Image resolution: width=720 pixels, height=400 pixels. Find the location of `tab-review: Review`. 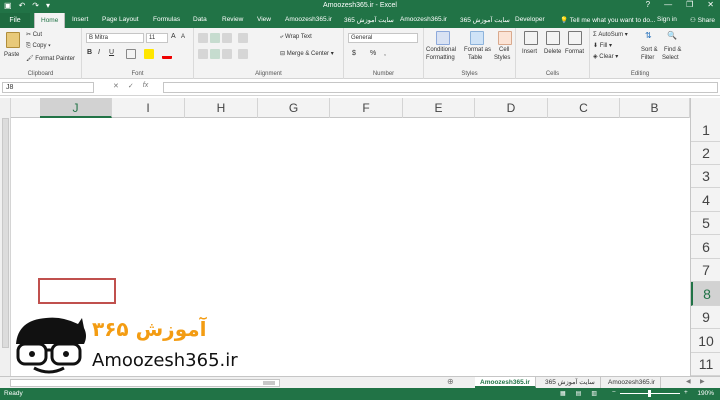

tab-review: Review is located at coordinates (232, 19).